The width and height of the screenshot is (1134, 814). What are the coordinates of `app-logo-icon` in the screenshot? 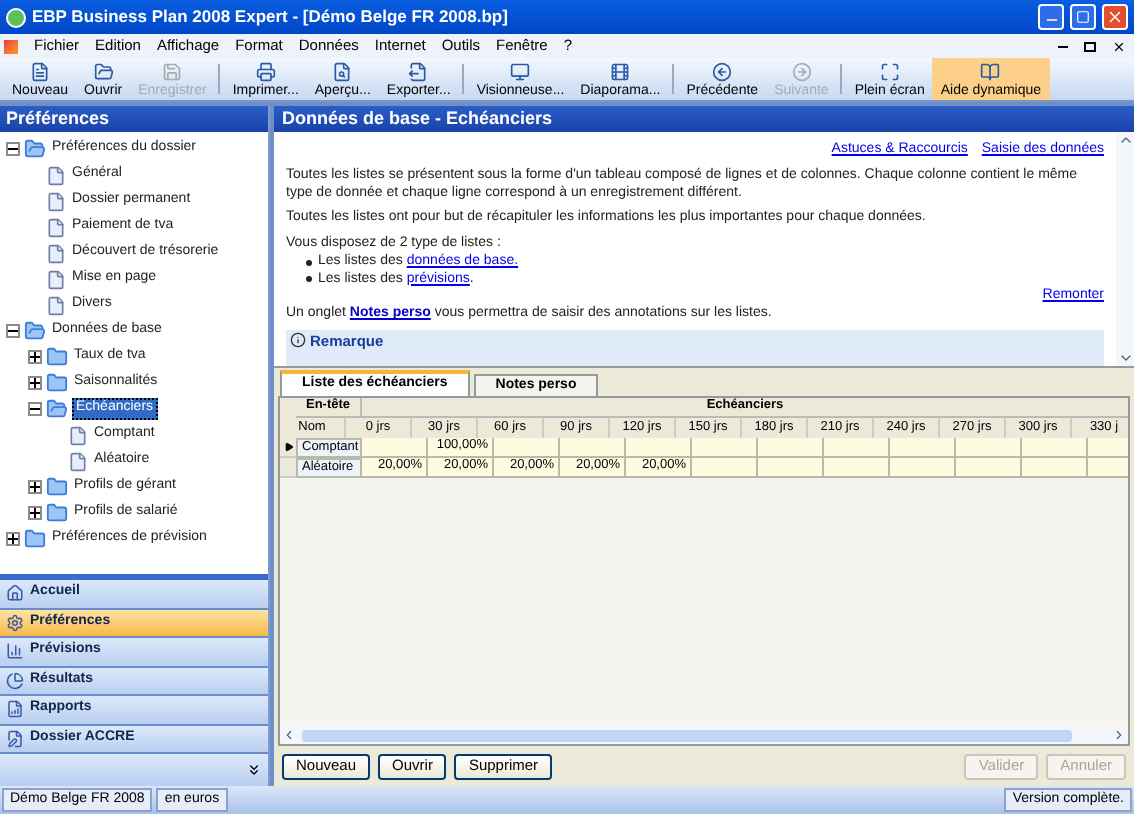 It's located at (16, 17).